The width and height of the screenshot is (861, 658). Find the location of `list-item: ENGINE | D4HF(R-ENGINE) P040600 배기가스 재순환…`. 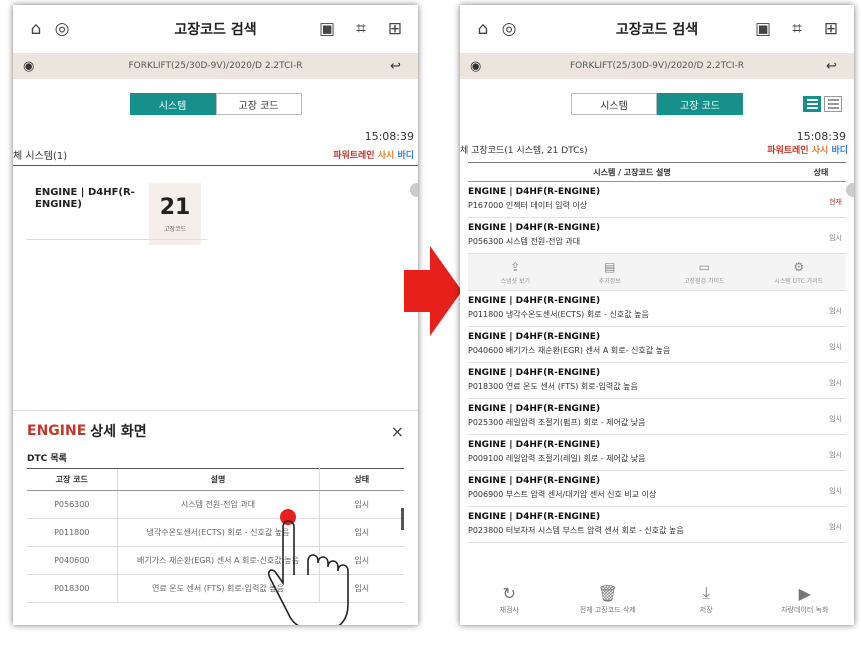

list-item: ENGINE | D4HF(R-ENGINE) P040600 배기가스 재순환… is located at coordinates (657, 345).